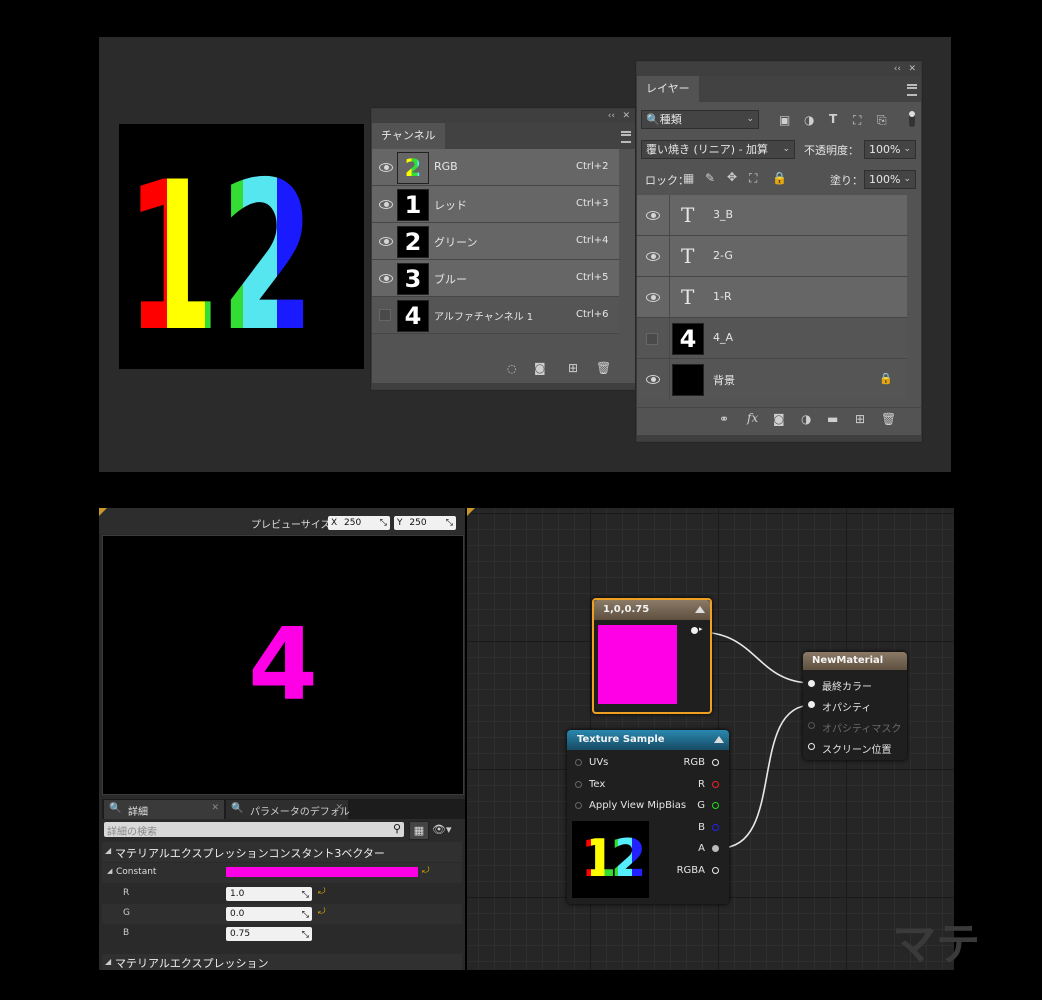 This screenshot has height=1000, width=1042. Describe the element at coordinates (241, 250) in the screenshot. I see `document-canvas: 12` at that location.